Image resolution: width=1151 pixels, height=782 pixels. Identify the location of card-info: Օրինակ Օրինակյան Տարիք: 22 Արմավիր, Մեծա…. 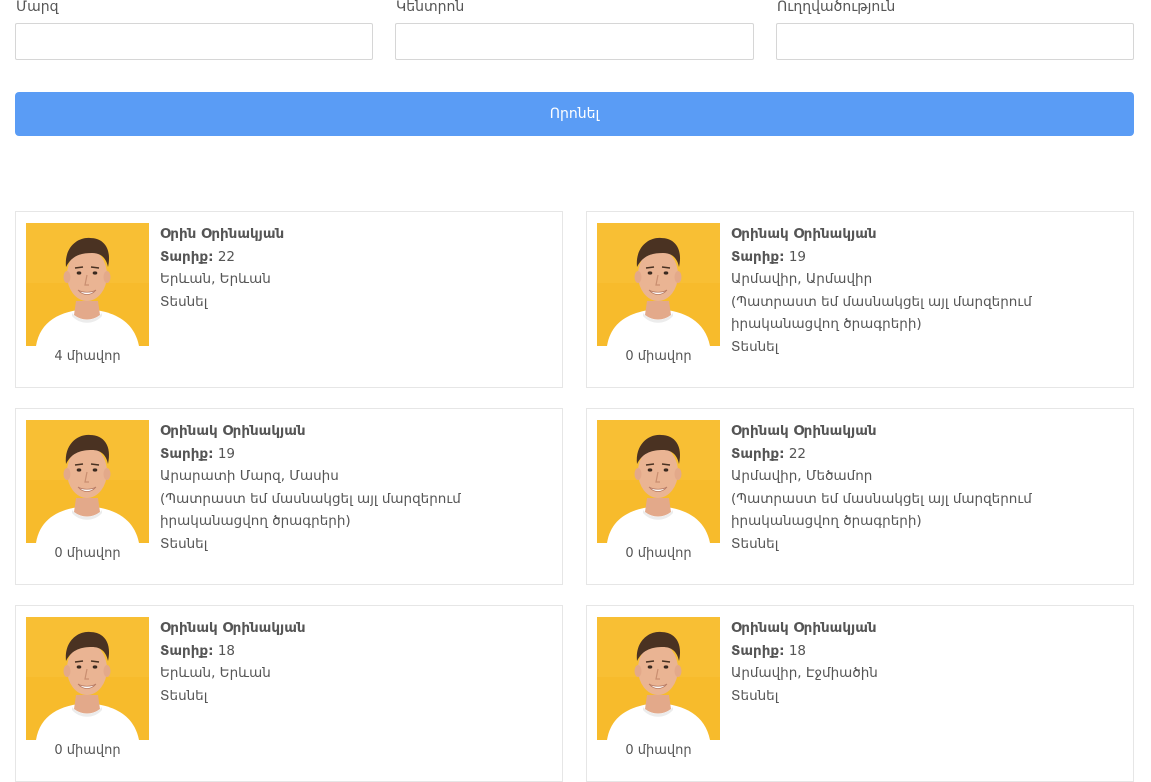
(927, 487).